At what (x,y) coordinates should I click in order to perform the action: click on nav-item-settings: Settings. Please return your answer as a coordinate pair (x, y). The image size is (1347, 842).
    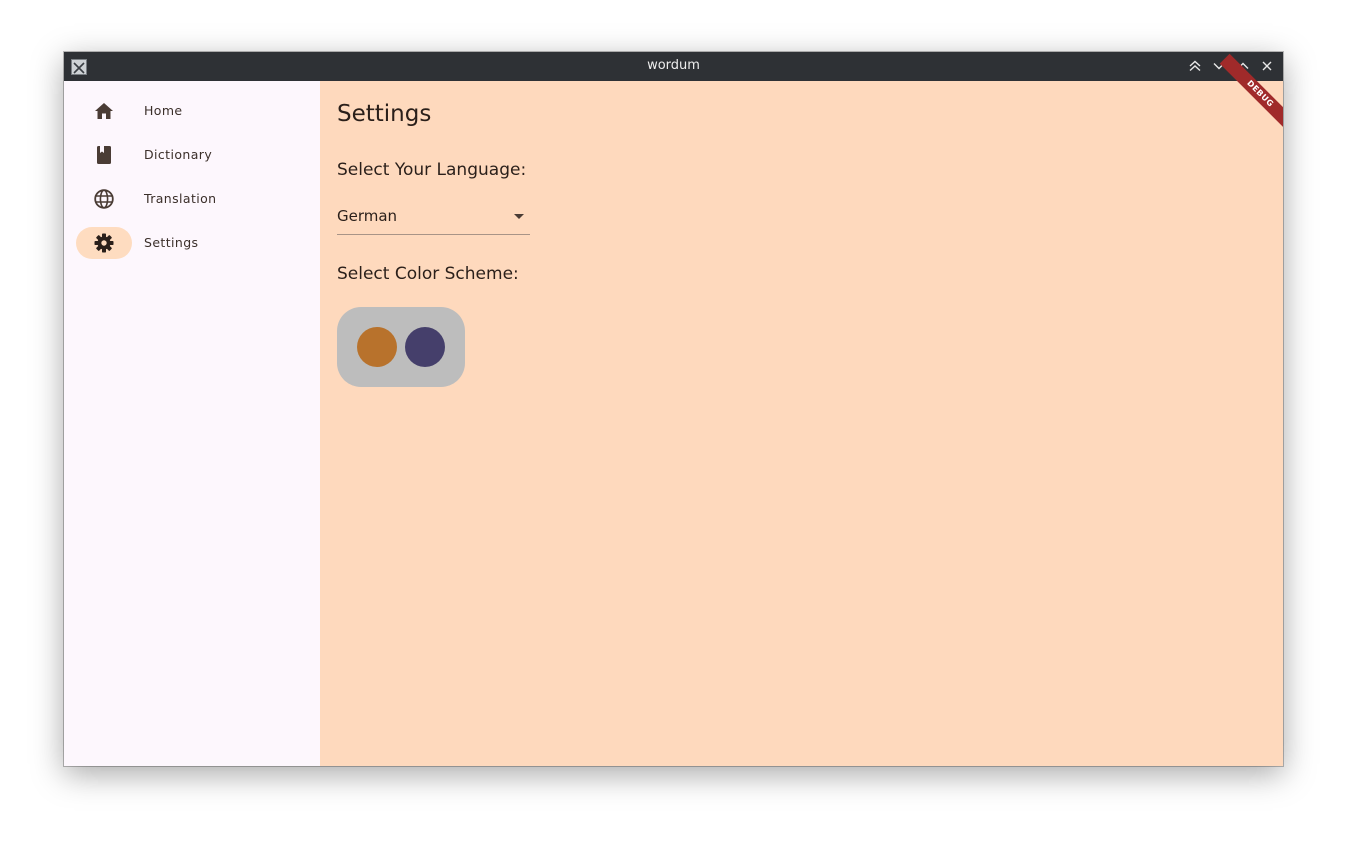
    Looking at the image, I should click on (196, 243).